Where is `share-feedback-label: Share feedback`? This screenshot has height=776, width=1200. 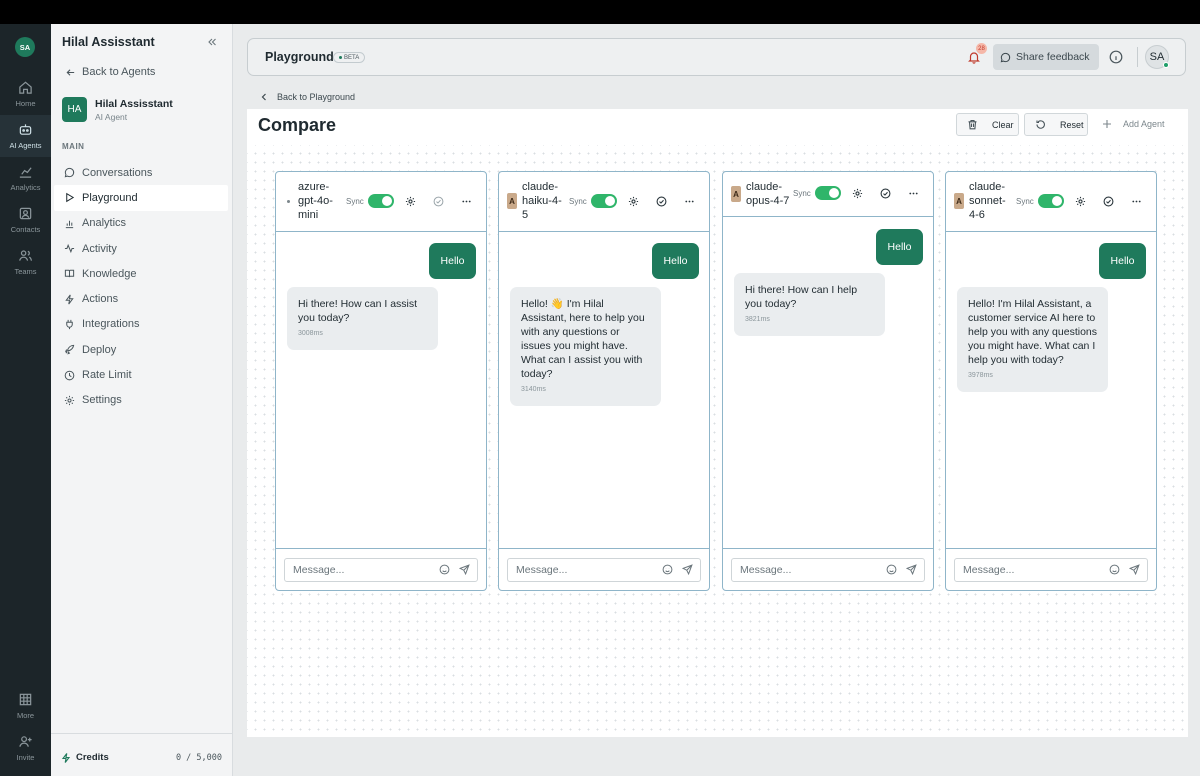
share-feedback-label: Share feedback is located at coordinates (1053, 57).